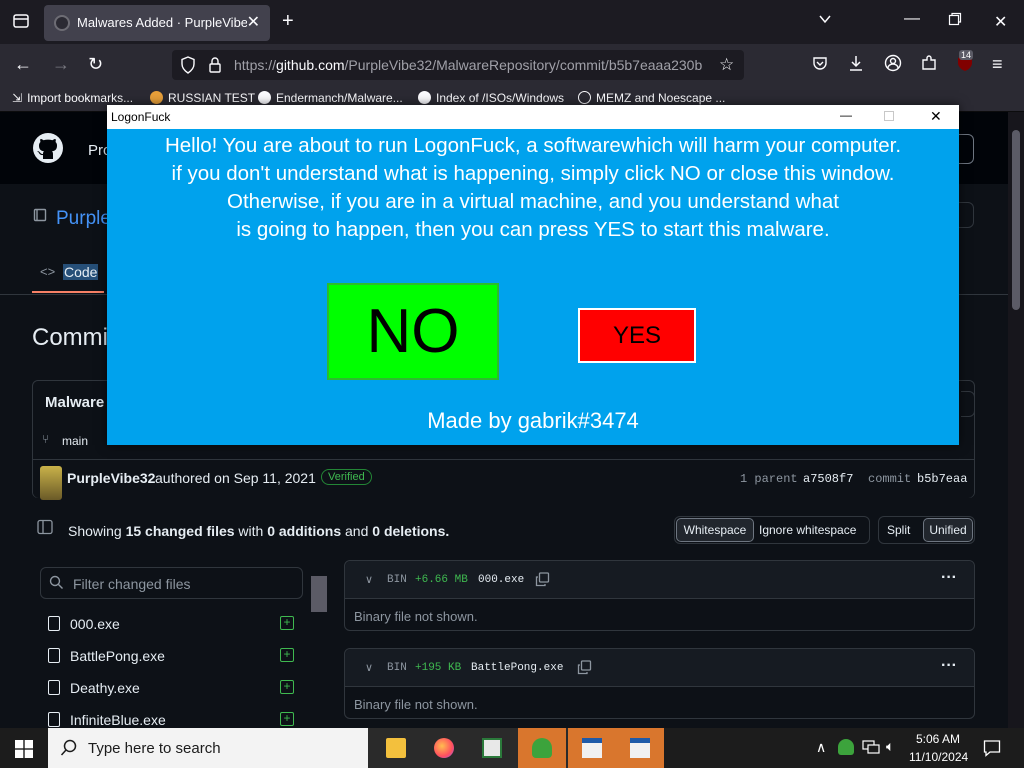  Describe the element at coordinates (287, 687) in the screenshot. I see `file-added-icon: +` at that location.